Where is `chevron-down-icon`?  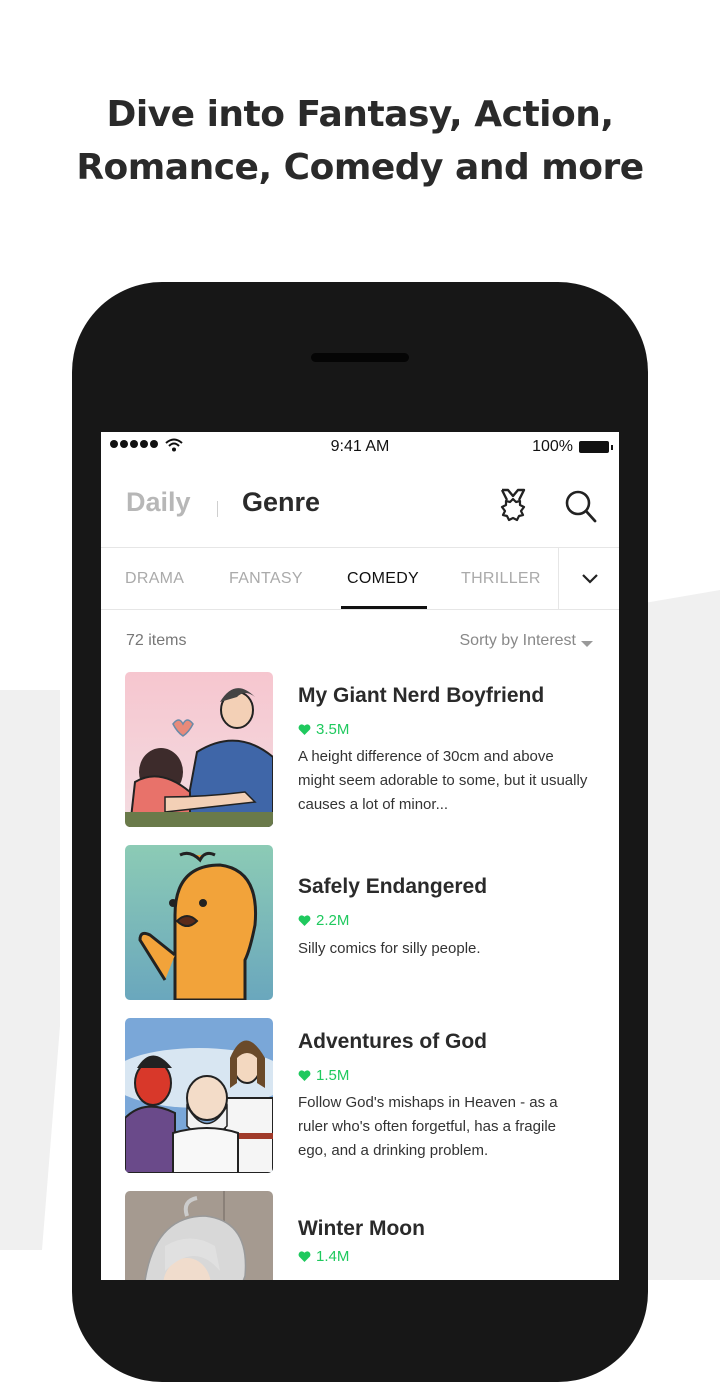
chevron-down-icon is located at coordinates (589, 578).